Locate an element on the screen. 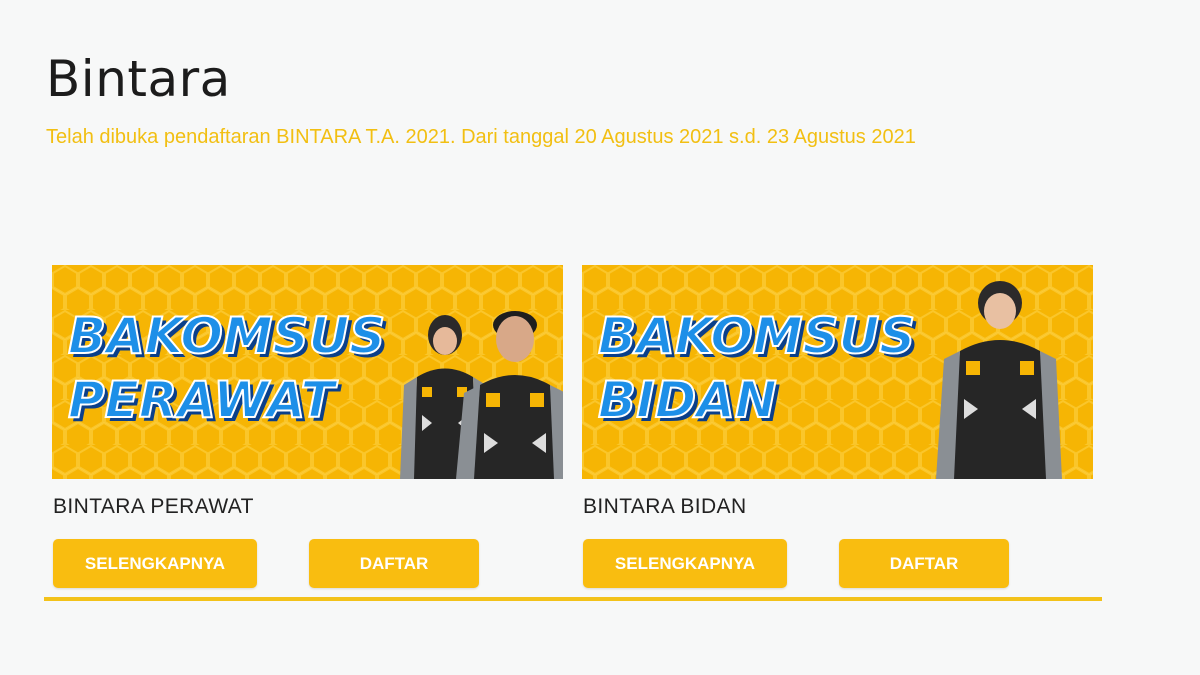  banner-bakomsus-bidan: BAKOMSUS BAKOMSUS BIDAN BIDAN is located at coordinates (837, 372).